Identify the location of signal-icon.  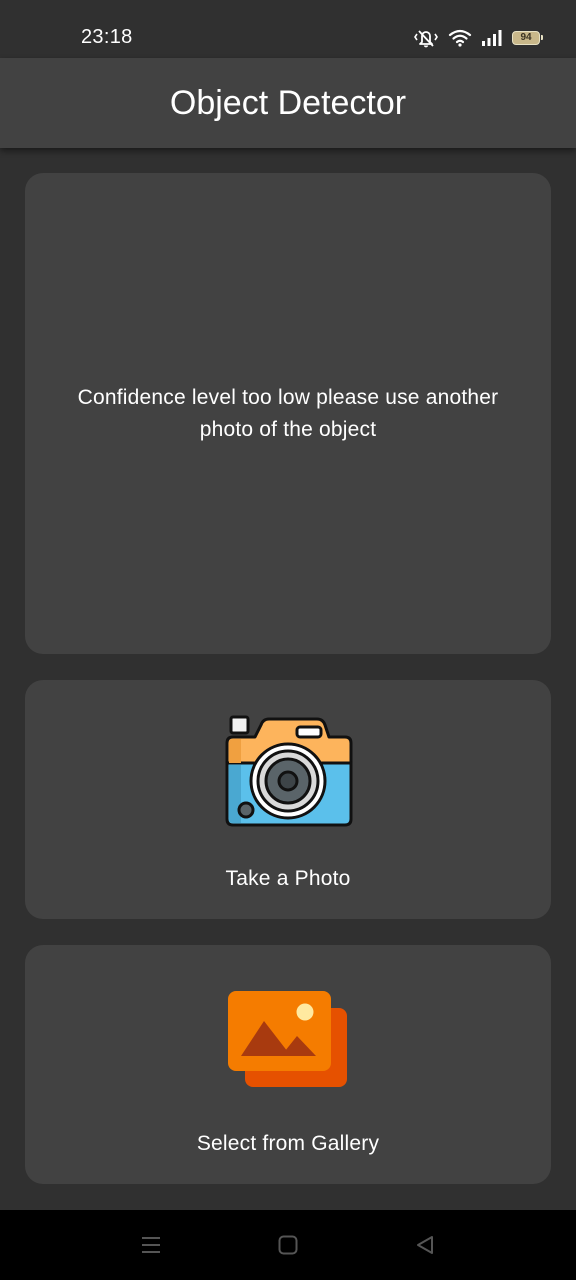
(492, 38).